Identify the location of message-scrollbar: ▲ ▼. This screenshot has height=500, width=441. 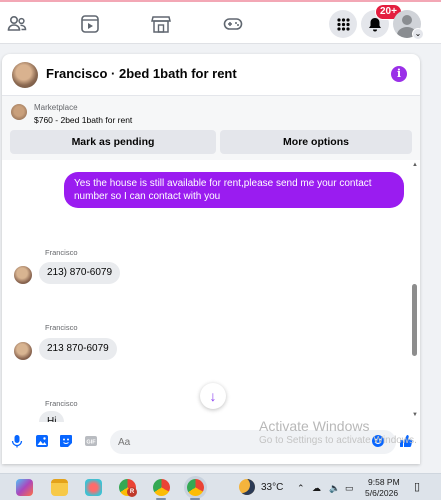
(415, 291).